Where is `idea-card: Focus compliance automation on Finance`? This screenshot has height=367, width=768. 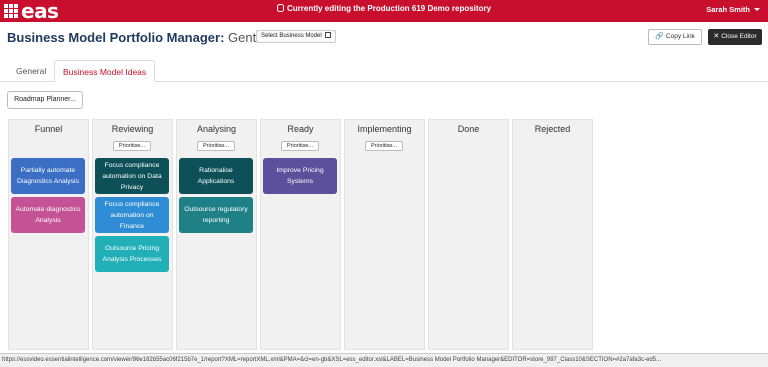 idea-card: Focus compliance automation on Finance is located at coordinates (132, 215).